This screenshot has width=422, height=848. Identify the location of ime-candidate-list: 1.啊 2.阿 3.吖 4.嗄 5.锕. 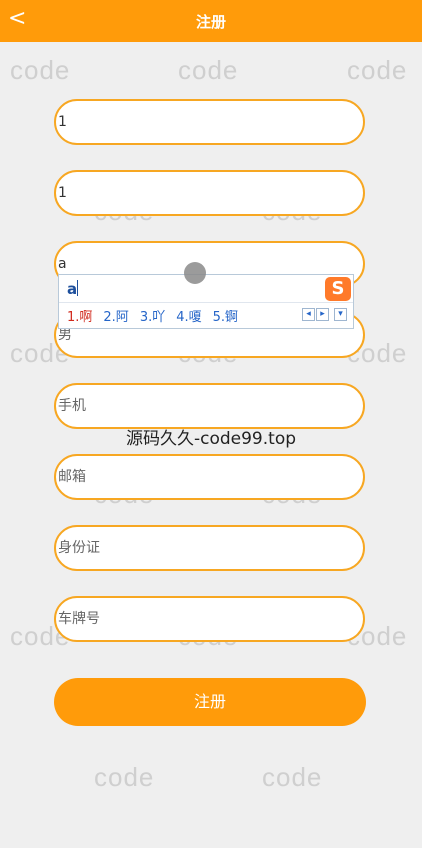
(158, 315).